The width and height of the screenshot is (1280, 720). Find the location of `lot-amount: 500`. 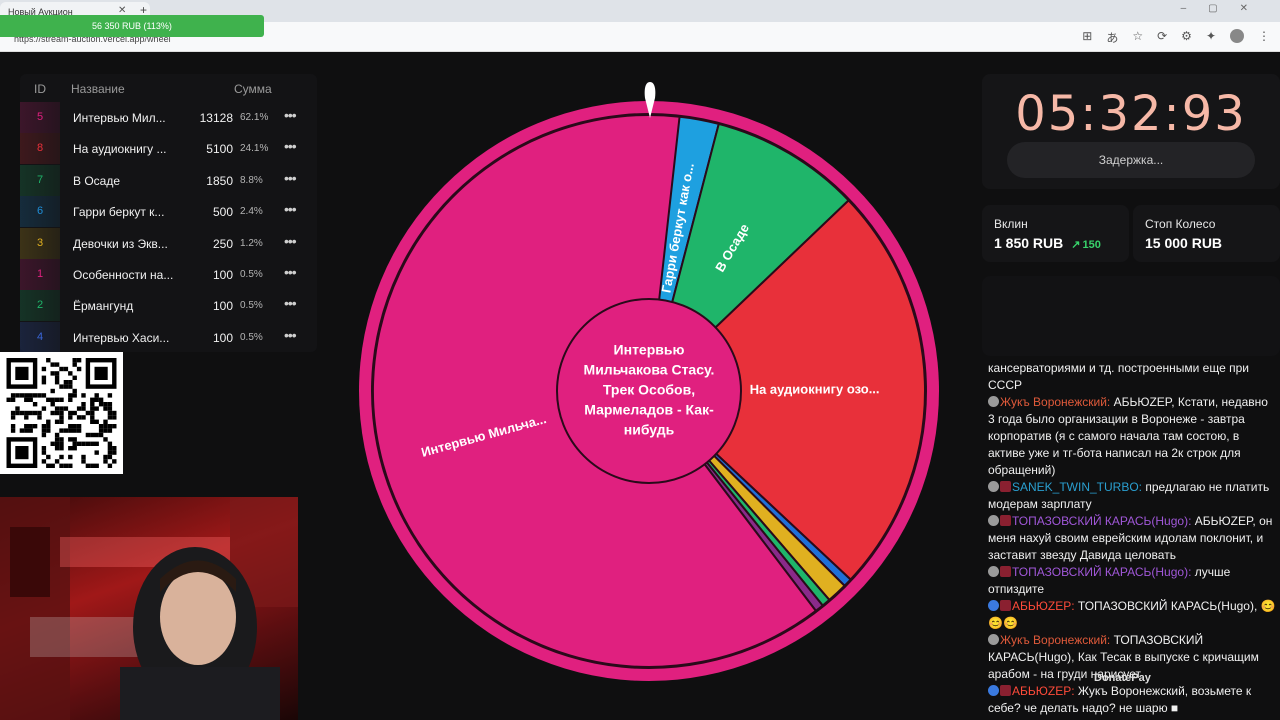

lot-amount: 500 is located at coordinates (211, 212).